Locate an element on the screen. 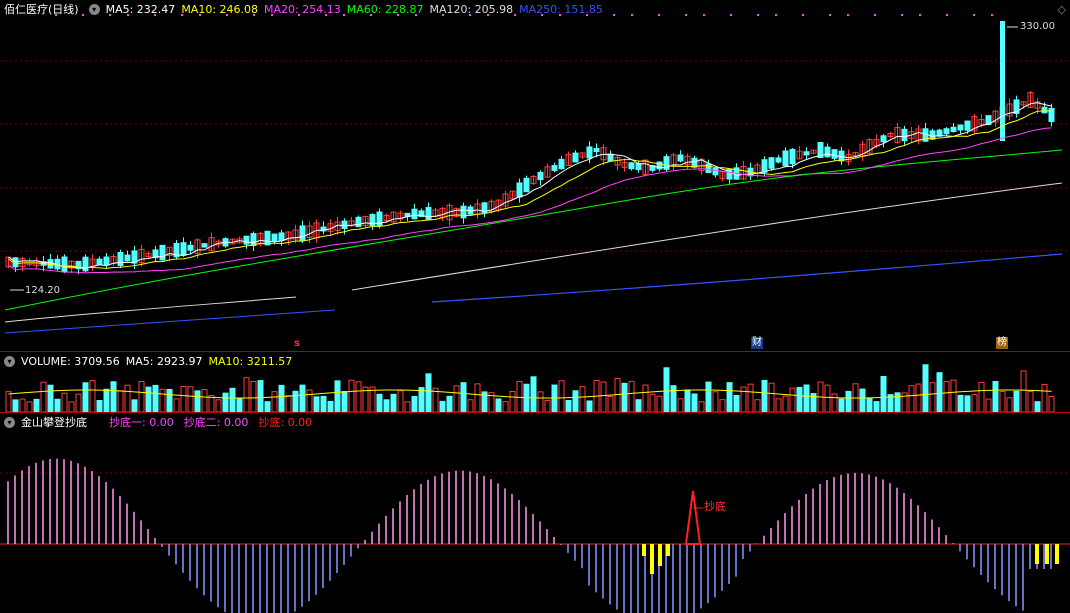 The width and height of the screenshot is (1070, 613). high-price-label: 330.00 is located at coordinates (1037, 26).